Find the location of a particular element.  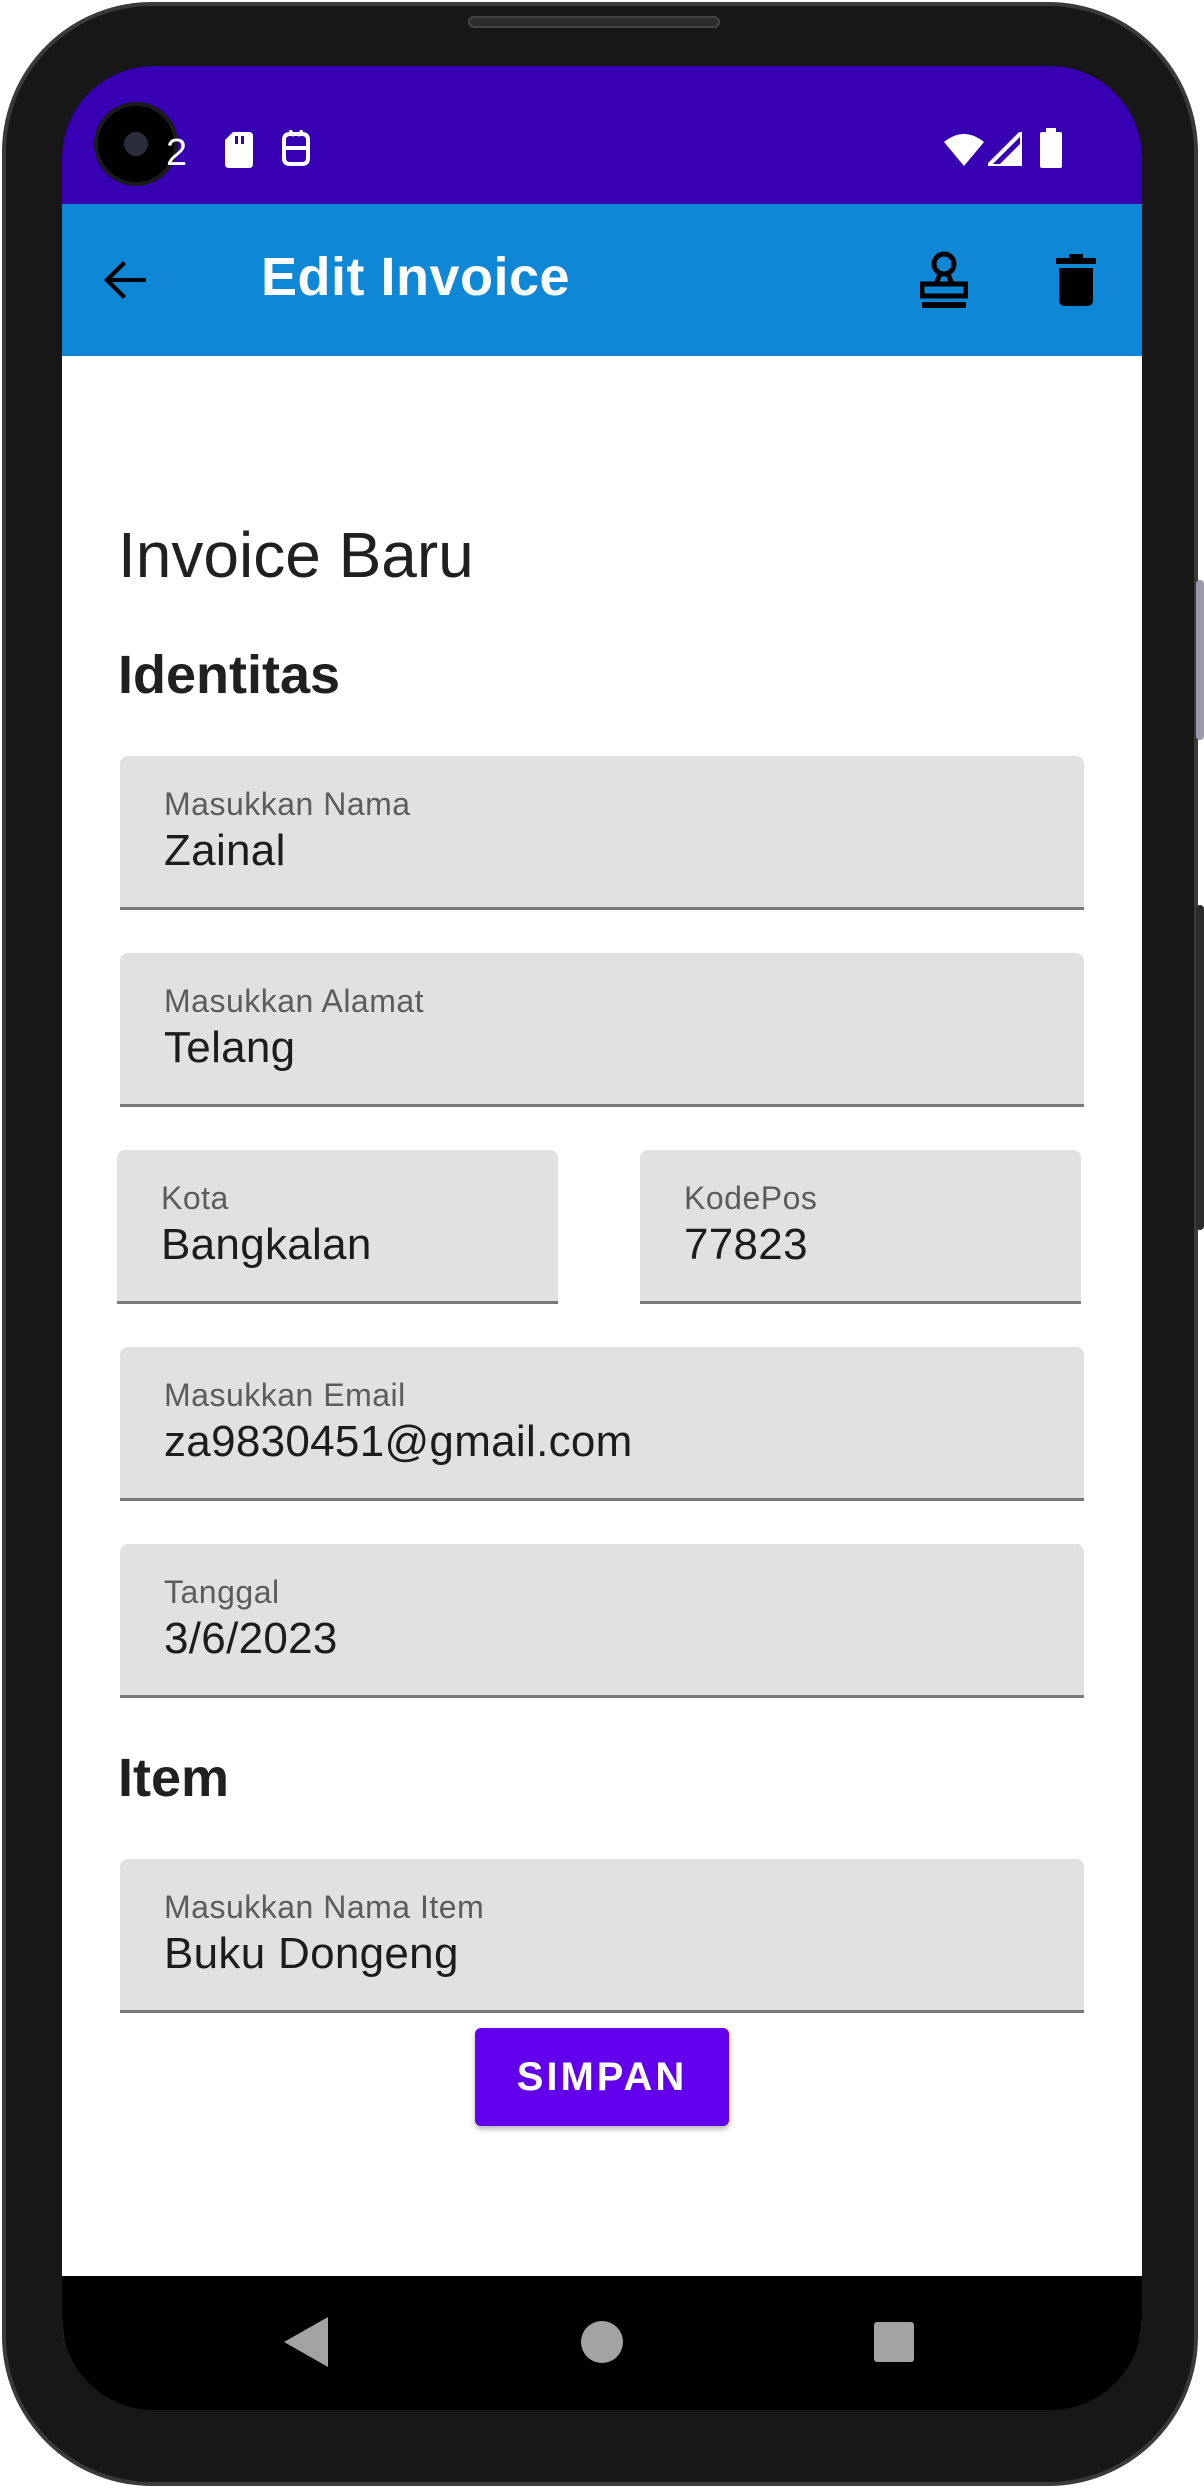

stamp-button is located at coordinates (944, 280).